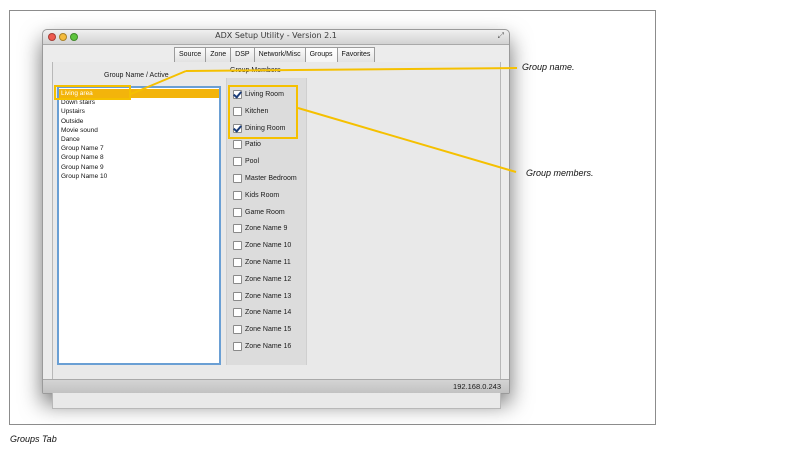 Image resolution: width=809 pixels, height=451 pixels. I want to click on callout-lines, so click(324, 120).